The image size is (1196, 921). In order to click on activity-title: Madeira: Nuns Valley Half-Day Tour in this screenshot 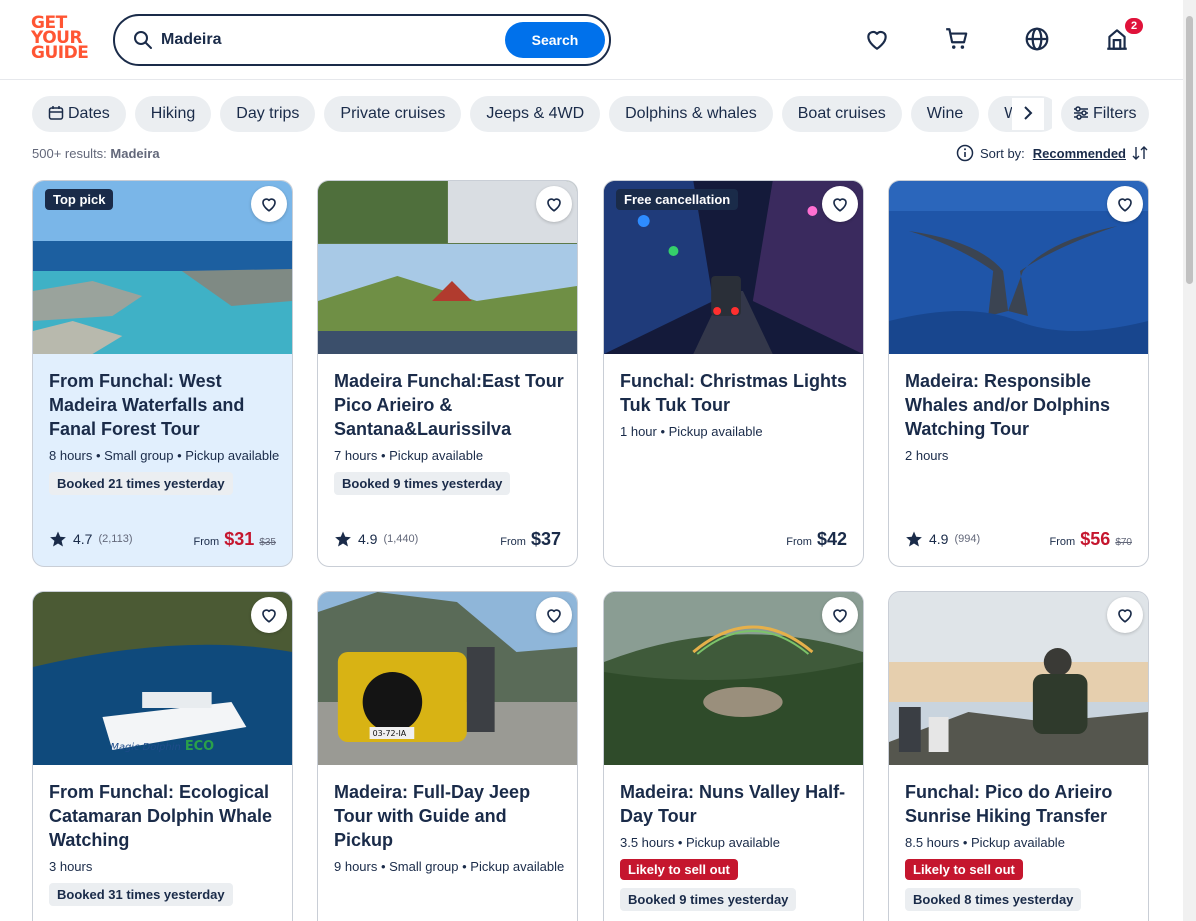, I will do `click(737, 804)`.